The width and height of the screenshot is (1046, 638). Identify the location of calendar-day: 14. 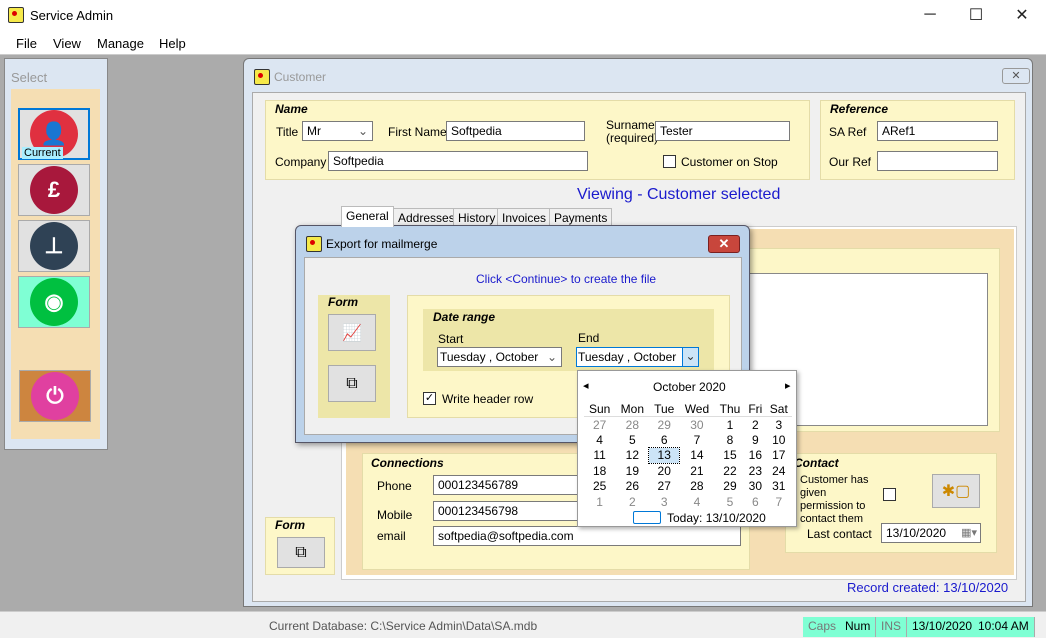
(697, 456).